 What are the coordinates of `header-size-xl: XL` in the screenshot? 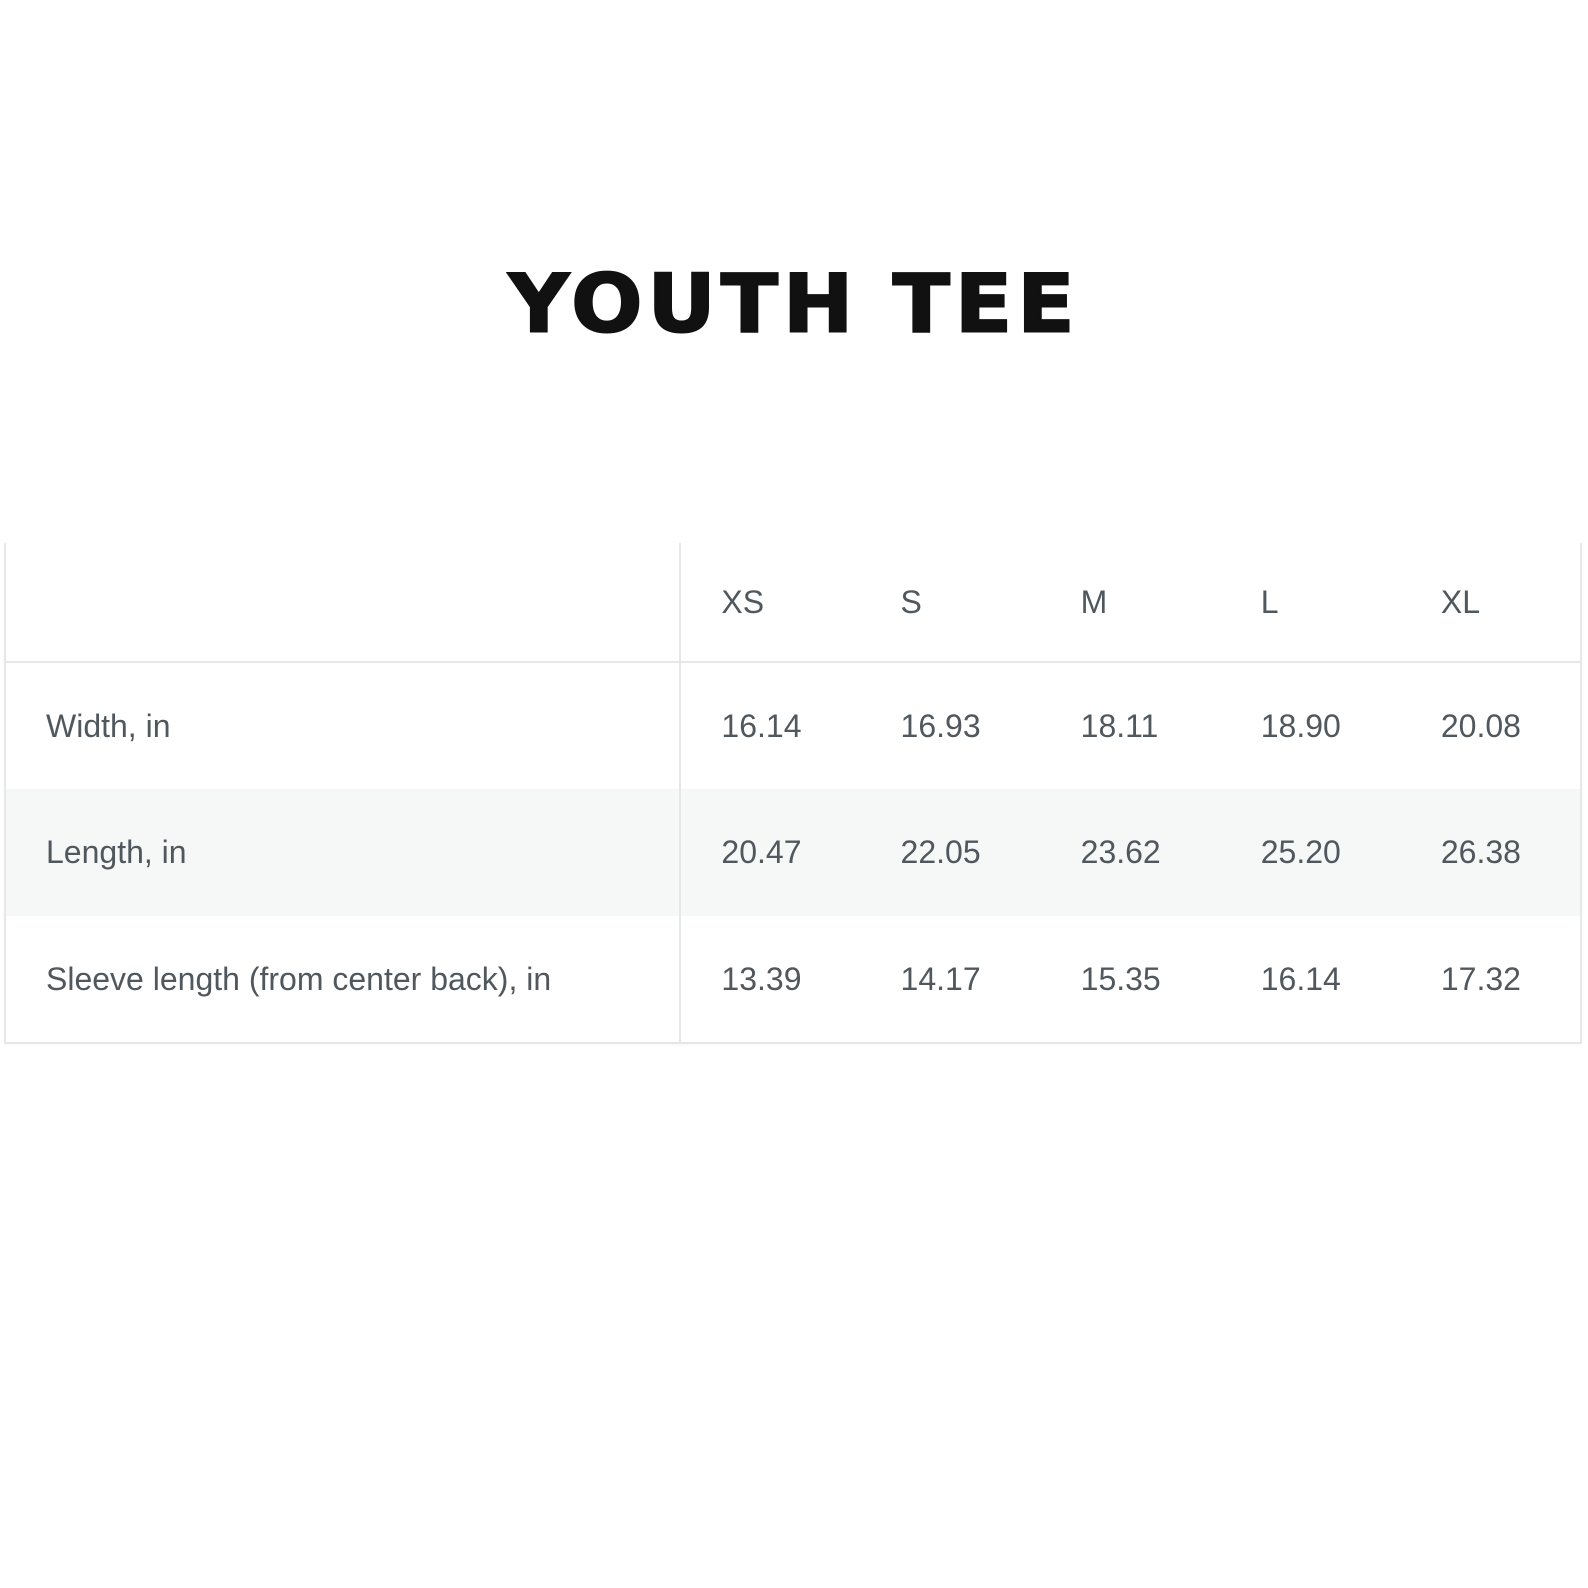 It's located at (1490, 603).